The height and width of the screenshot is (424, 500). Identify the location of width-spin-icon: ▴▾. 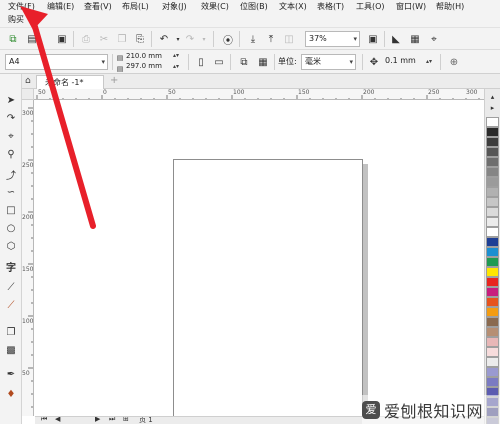
(176, 56).